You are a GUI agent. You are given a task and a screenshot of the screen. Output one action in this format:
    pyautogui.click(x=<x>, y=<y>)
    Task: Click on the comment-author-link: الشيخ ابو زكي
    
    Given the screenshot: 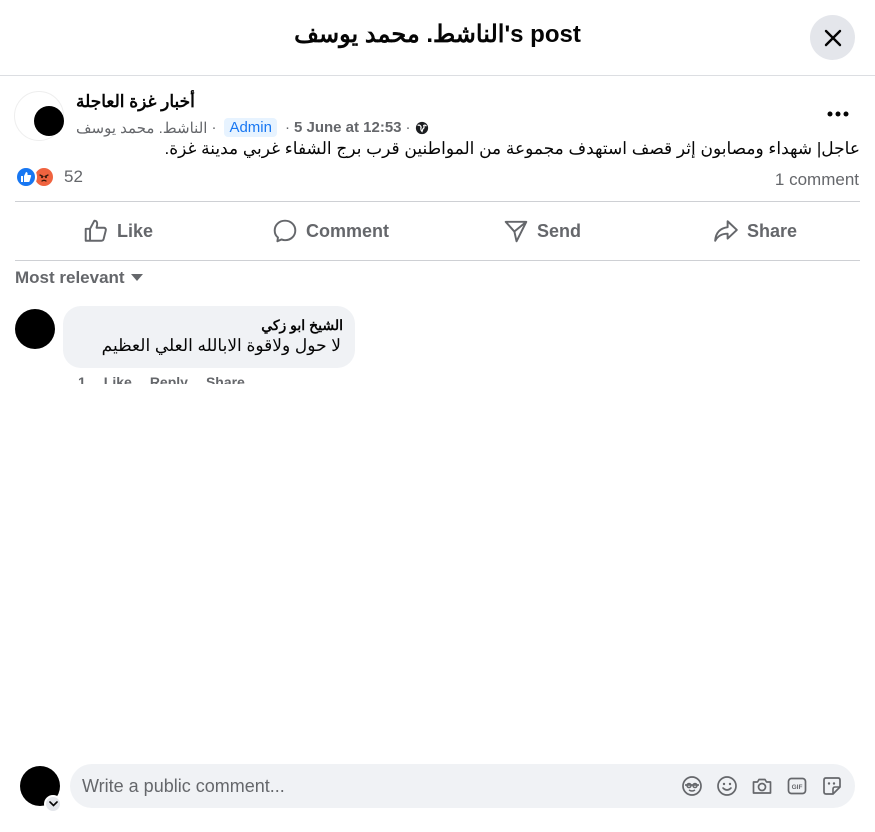 What is the action you would take?
    pyautogui.click(x=302, y=325)
    